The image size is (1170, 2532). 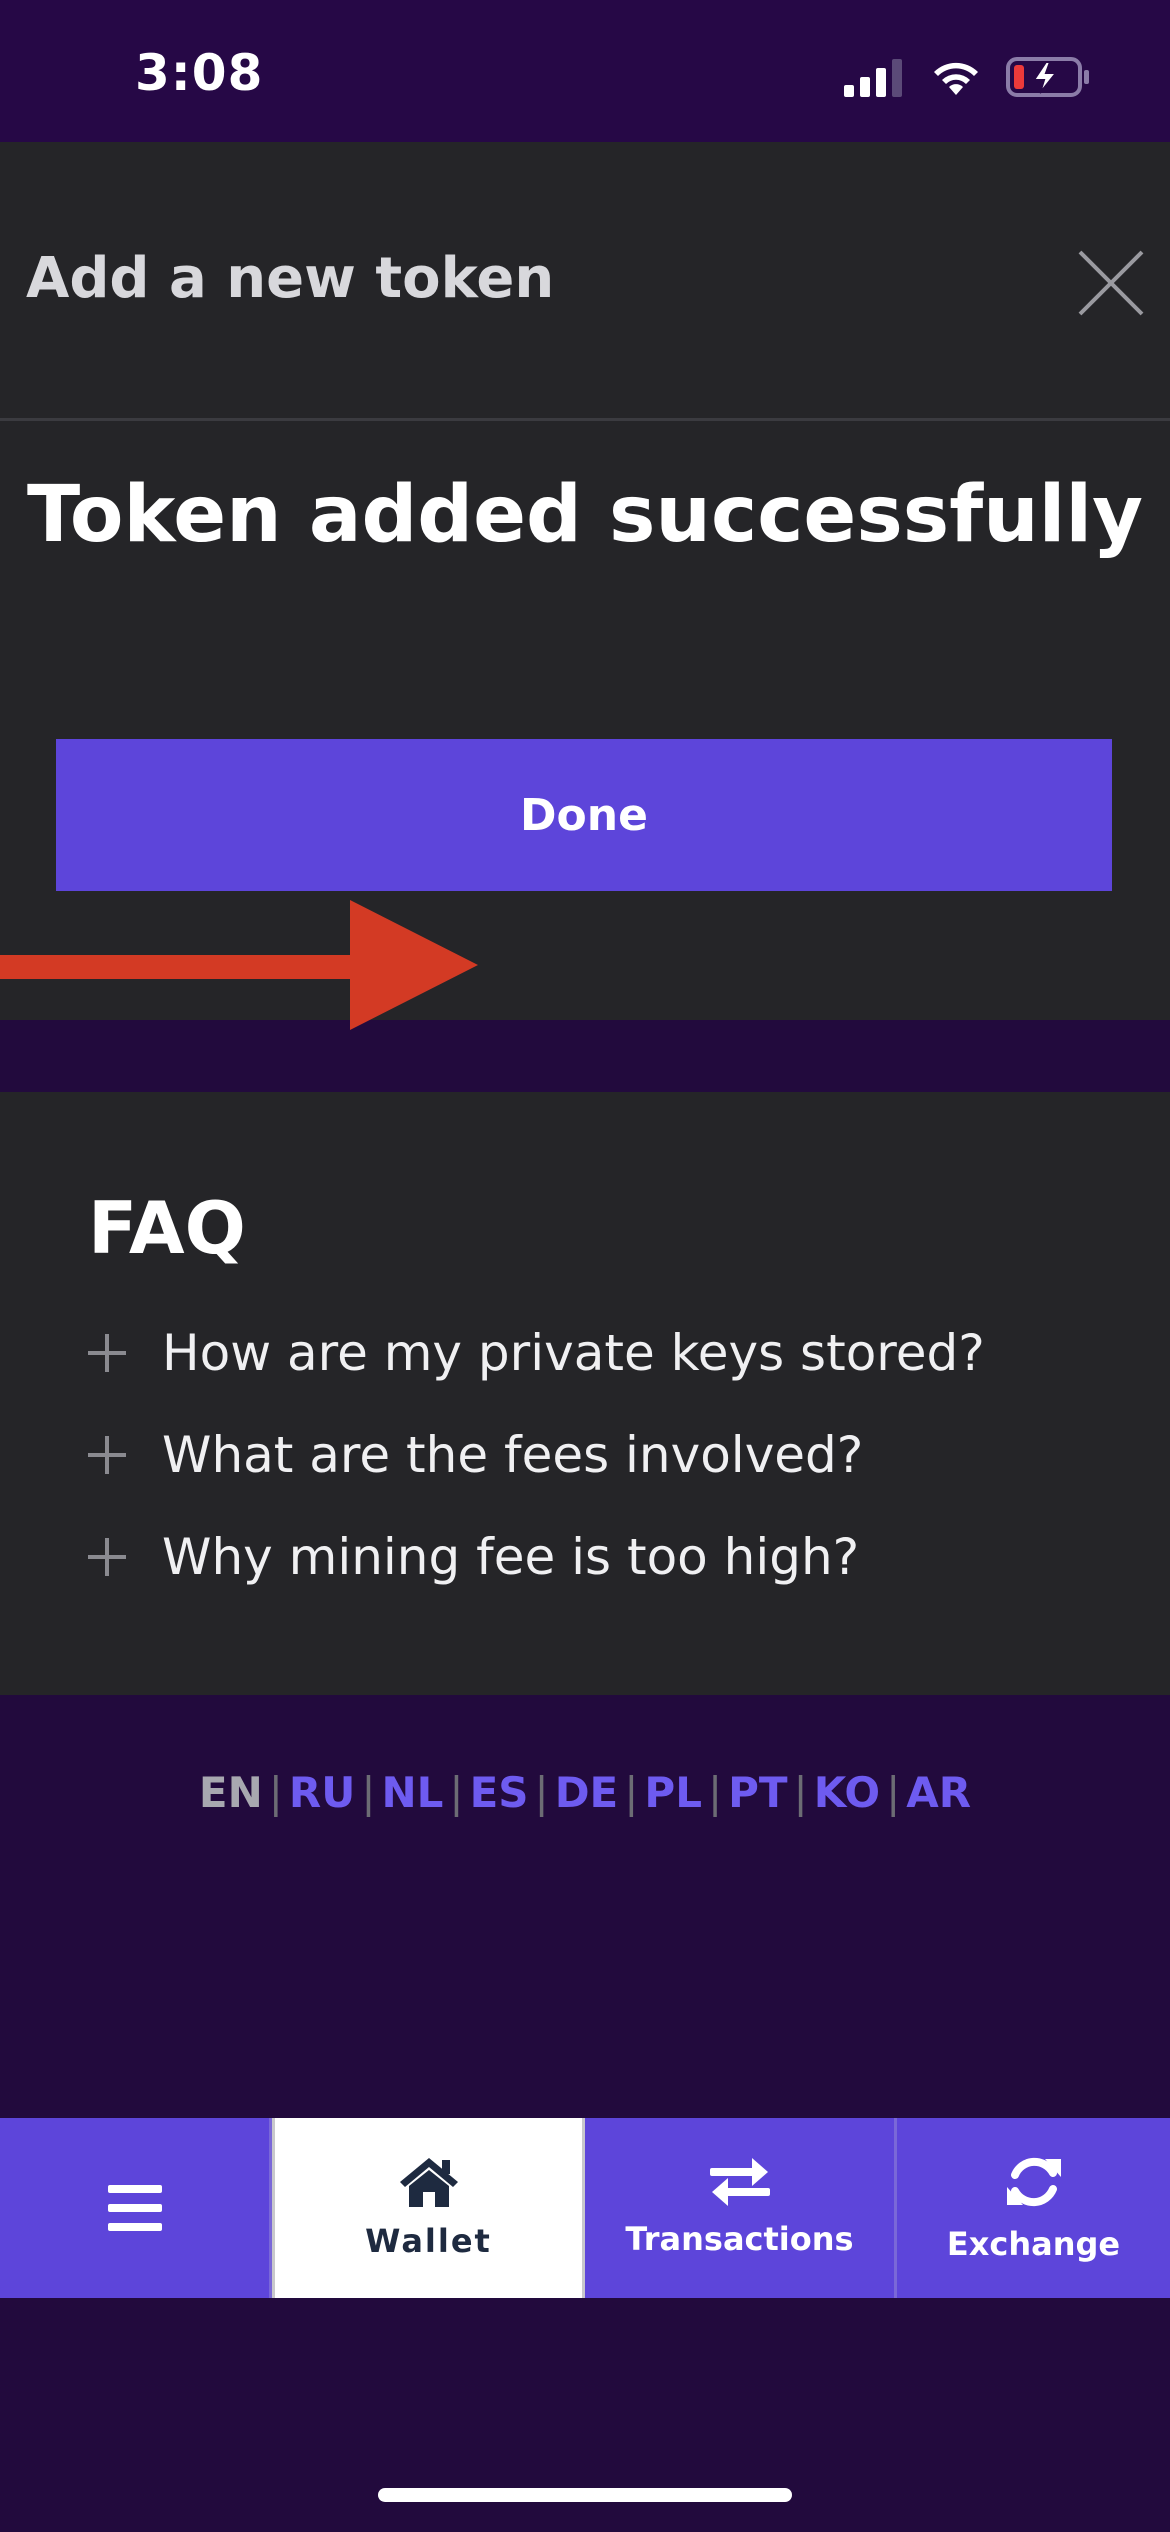 I want to click on status-icons, so click(x=967, y=77).